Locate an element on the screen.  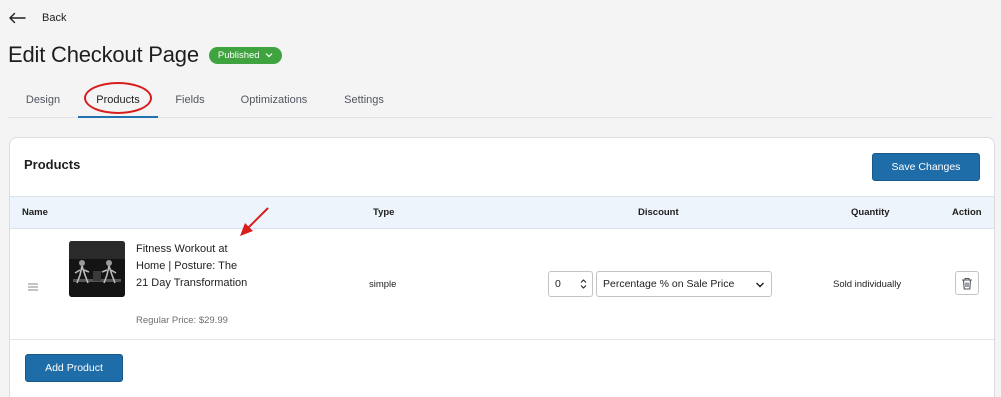
column-header-name: Name is located at coordinates (35, 212).